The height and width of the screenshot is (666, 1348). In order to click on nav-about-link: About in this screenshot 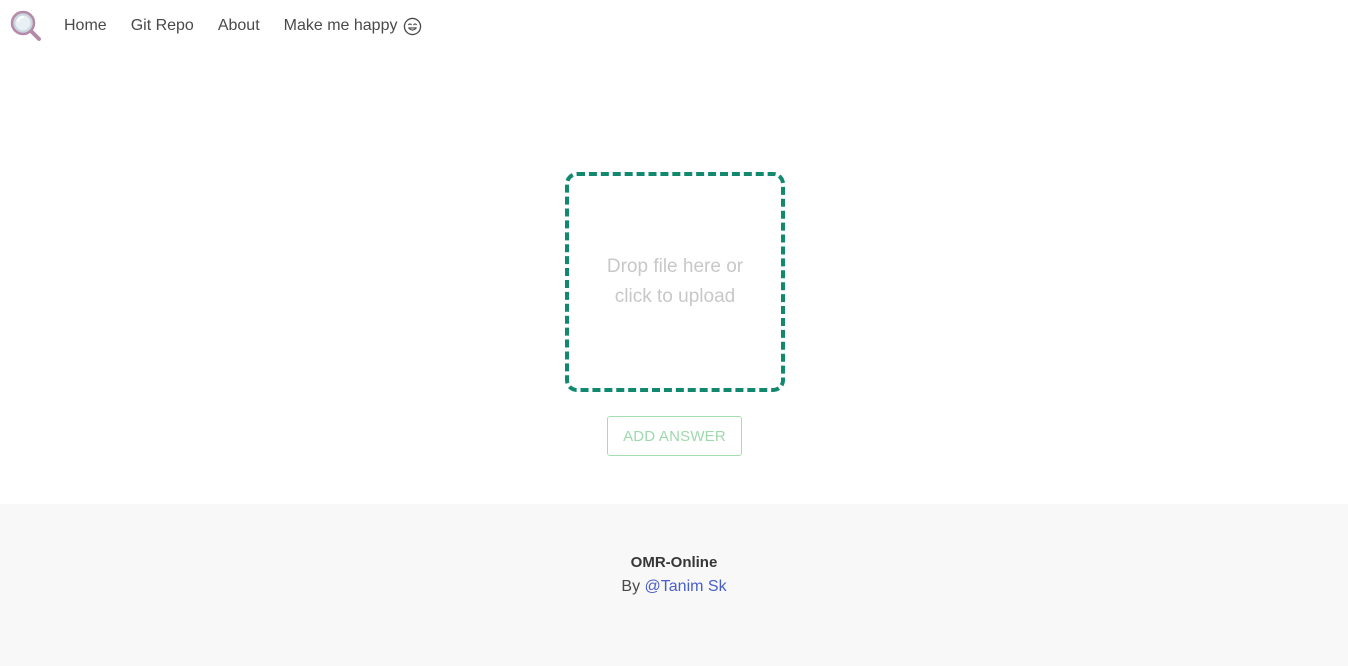, I will do `click(239, 26)`.